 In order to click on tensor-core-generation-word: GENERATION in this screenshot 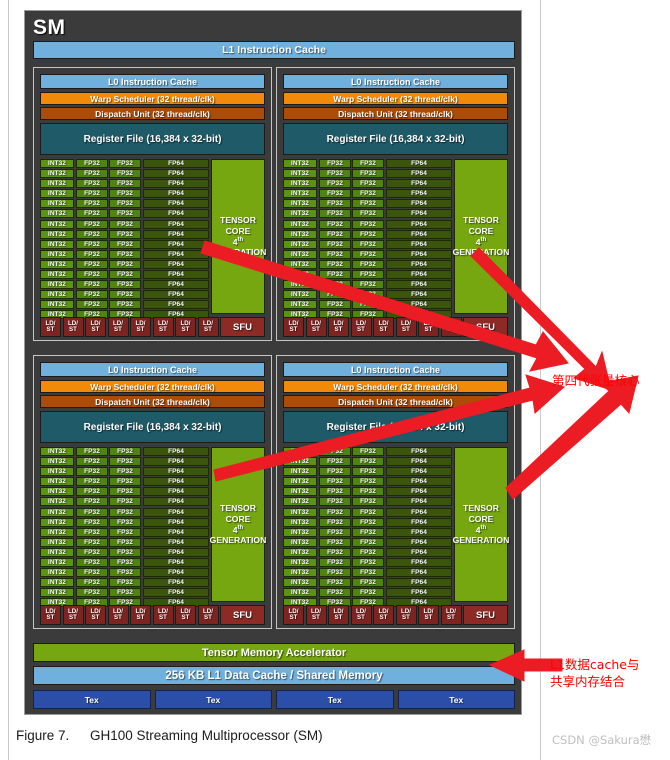, I will do `click(481, 540)`.